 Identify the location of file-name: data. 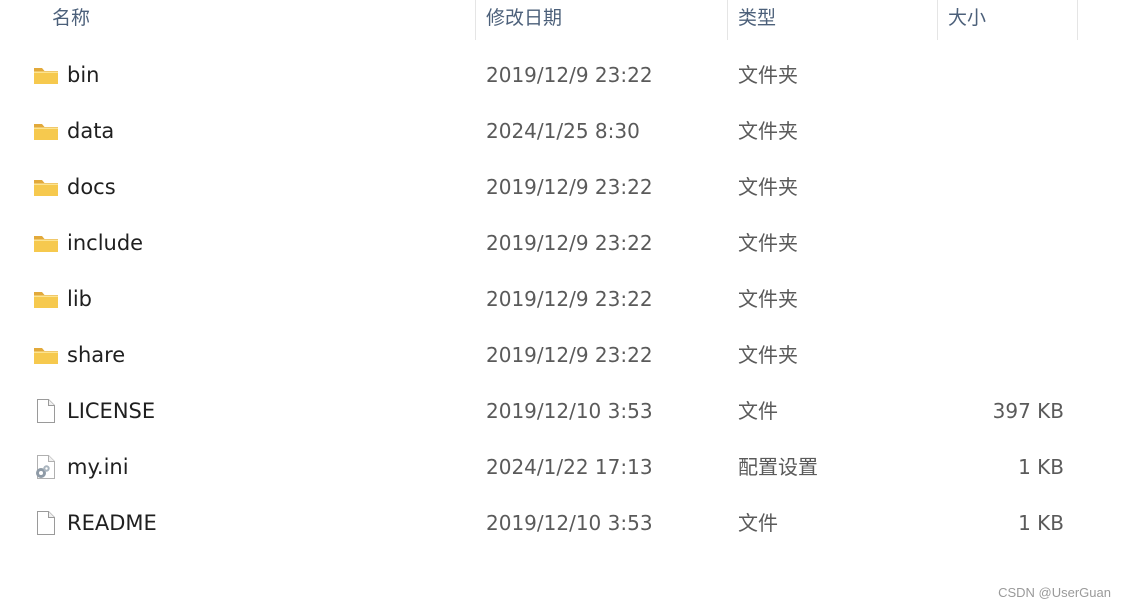
(91, 131).